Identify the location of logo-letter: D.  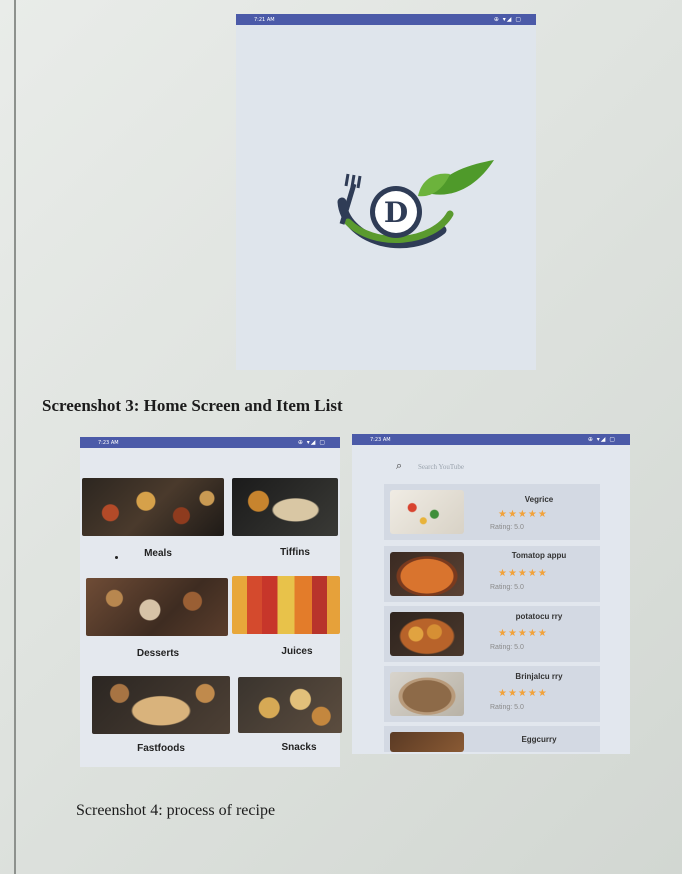
(396, 212).